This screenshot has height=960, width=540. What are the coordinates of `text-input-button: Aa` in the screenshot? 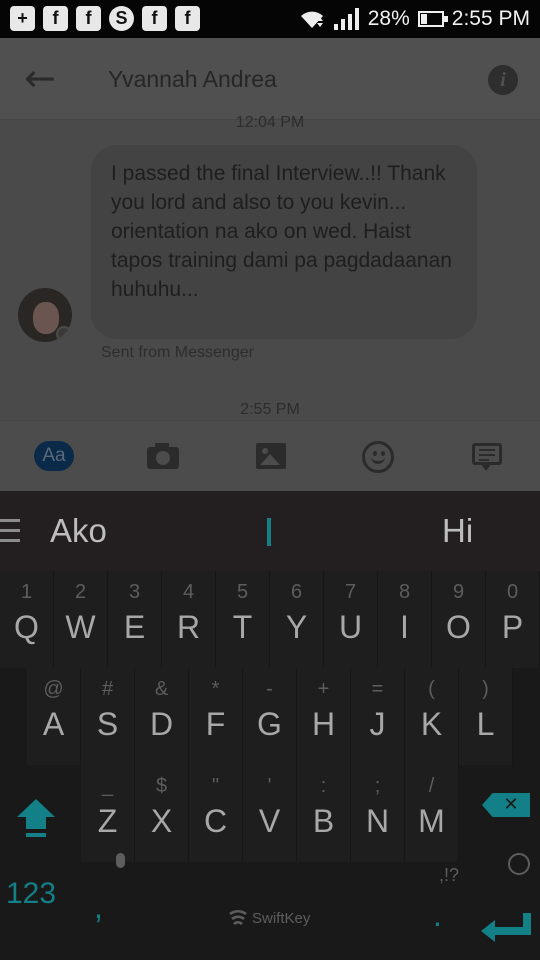 It's located at (54, 456).